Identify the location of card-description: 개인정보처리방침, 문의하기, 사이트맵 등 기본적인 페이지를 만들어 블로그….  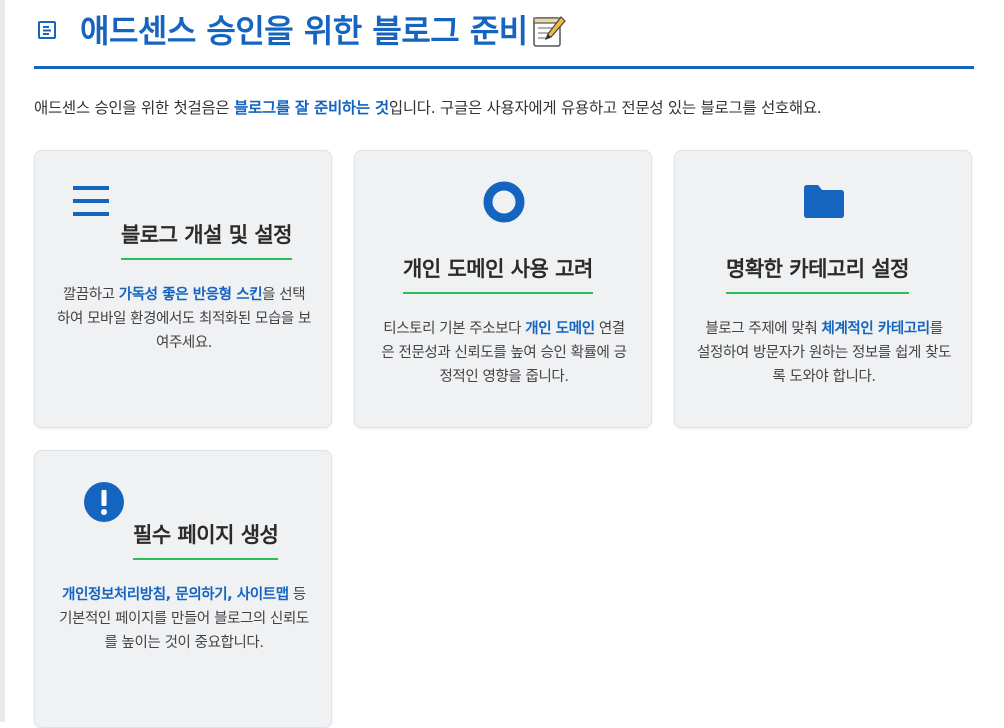
(184, 619).